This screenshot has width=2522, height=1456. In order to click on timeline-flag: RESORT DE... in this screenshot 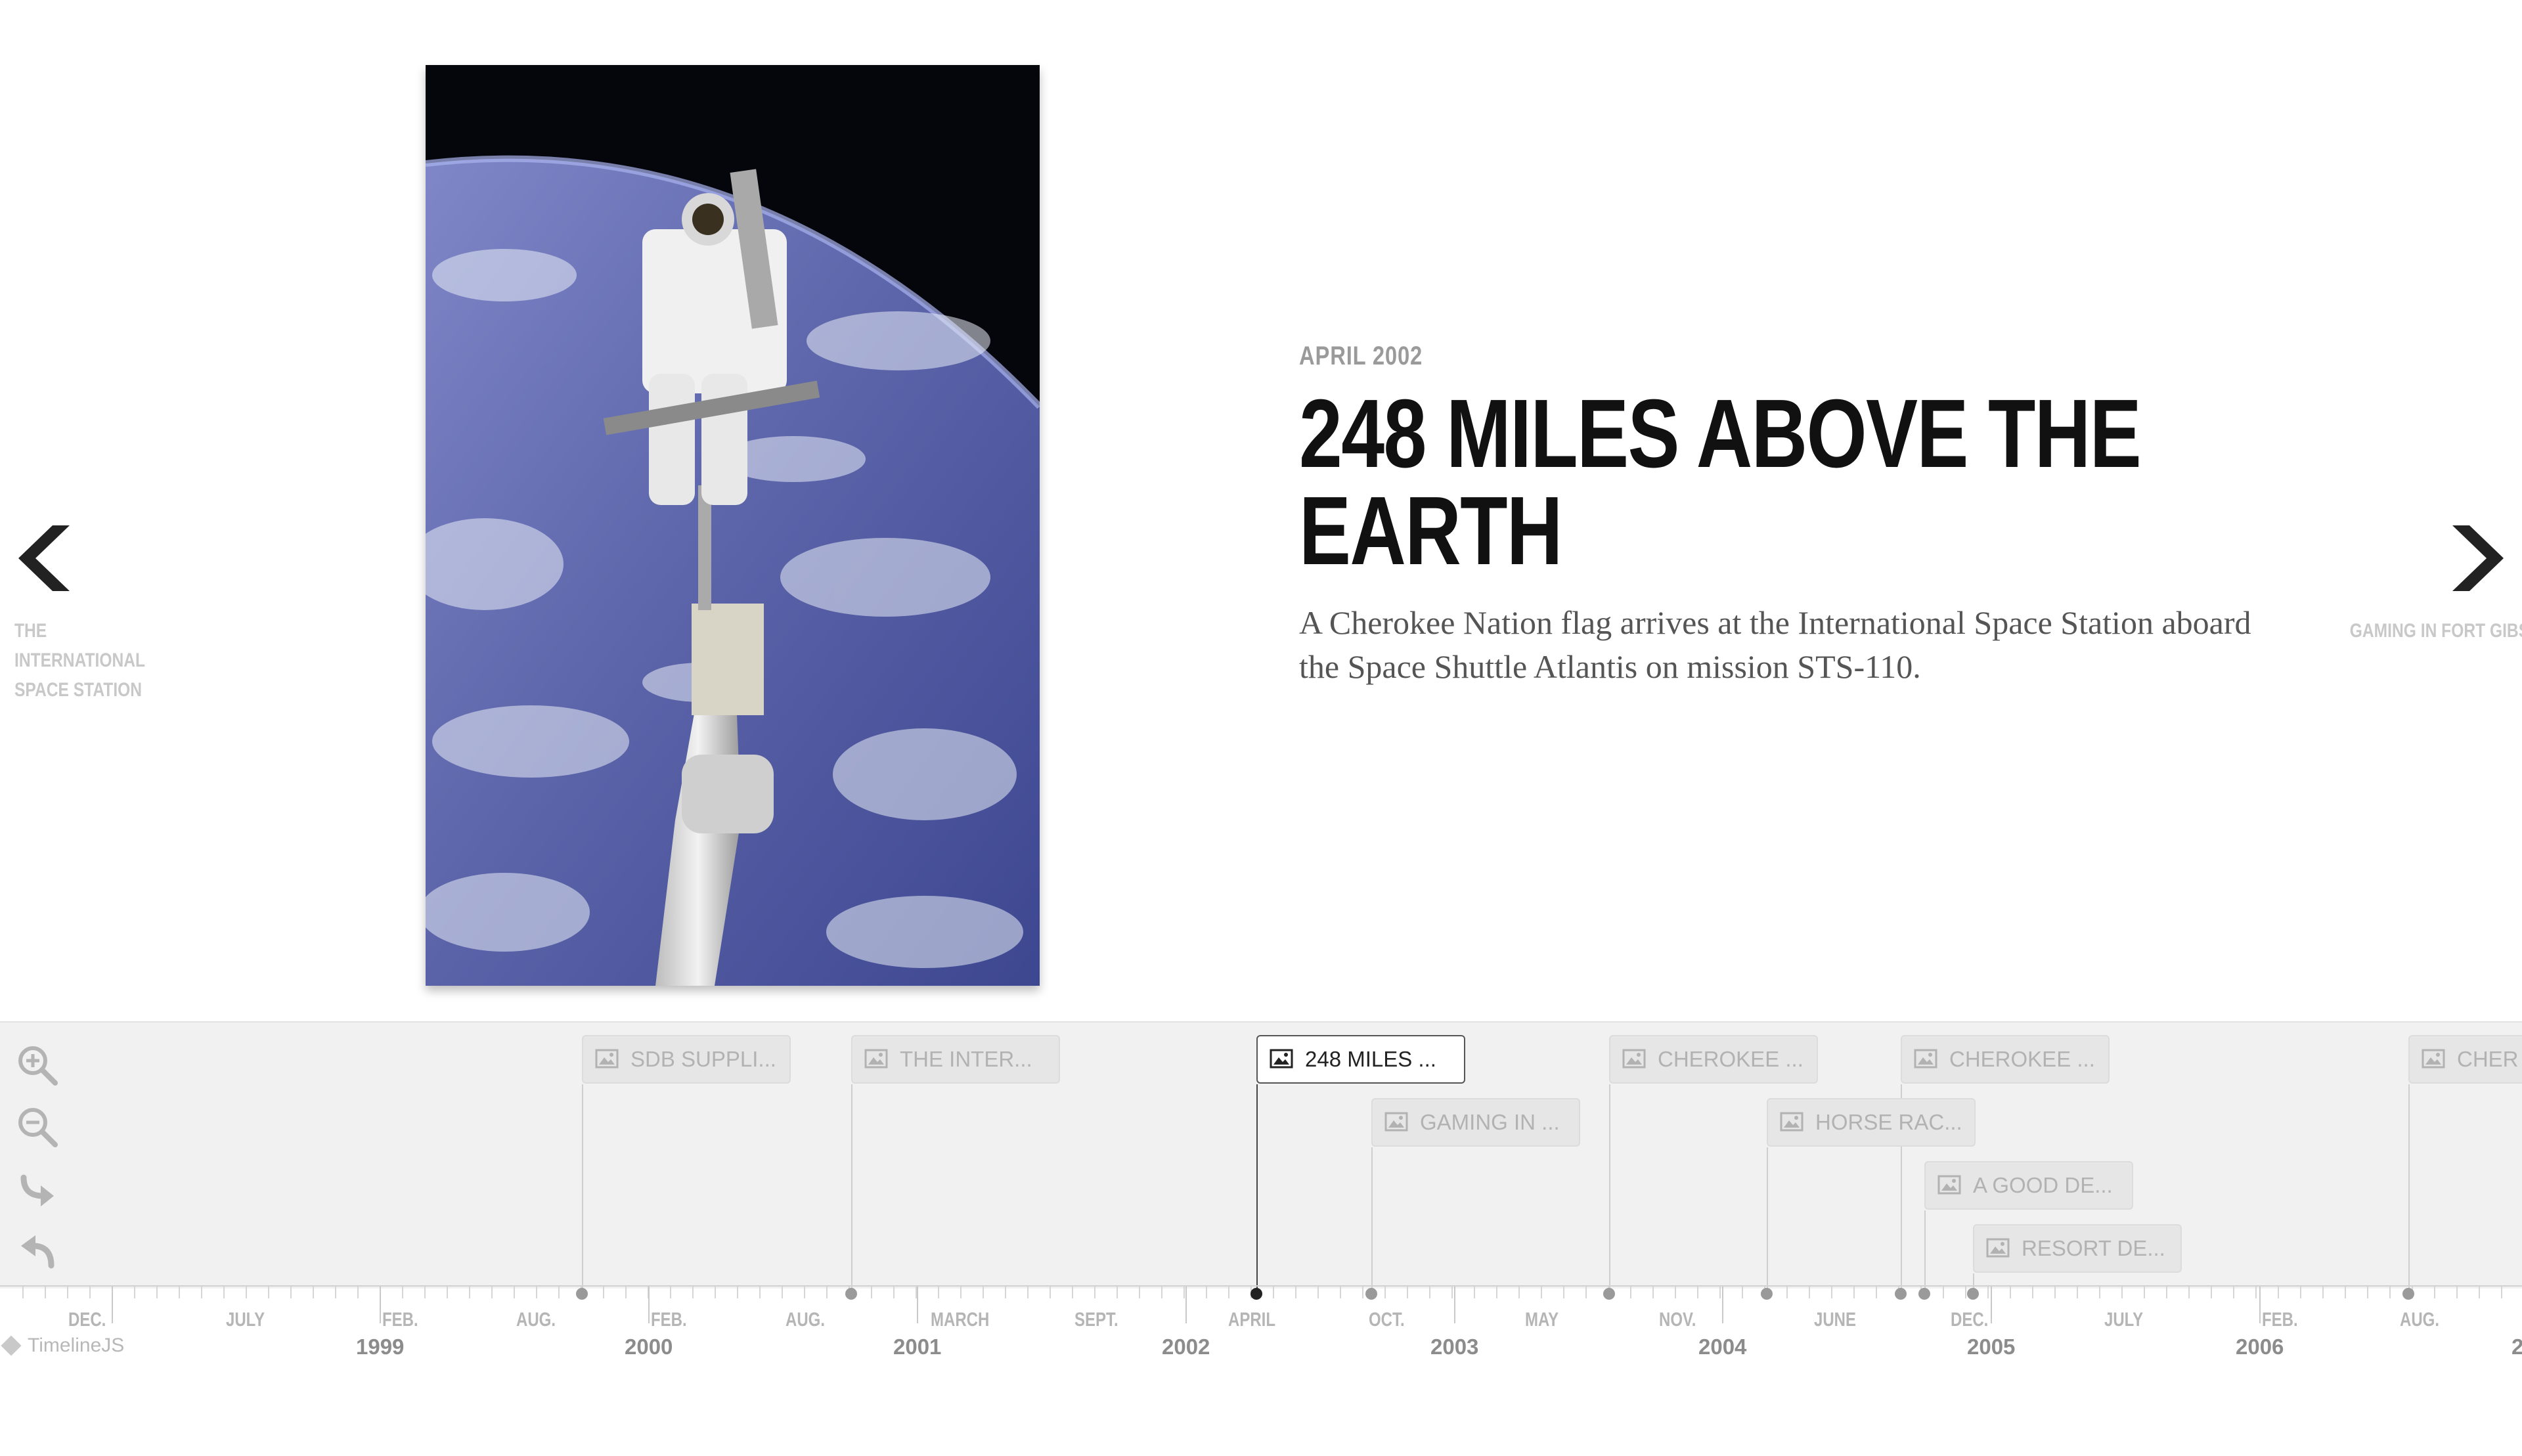, I will do `click(2077, 1248)`.